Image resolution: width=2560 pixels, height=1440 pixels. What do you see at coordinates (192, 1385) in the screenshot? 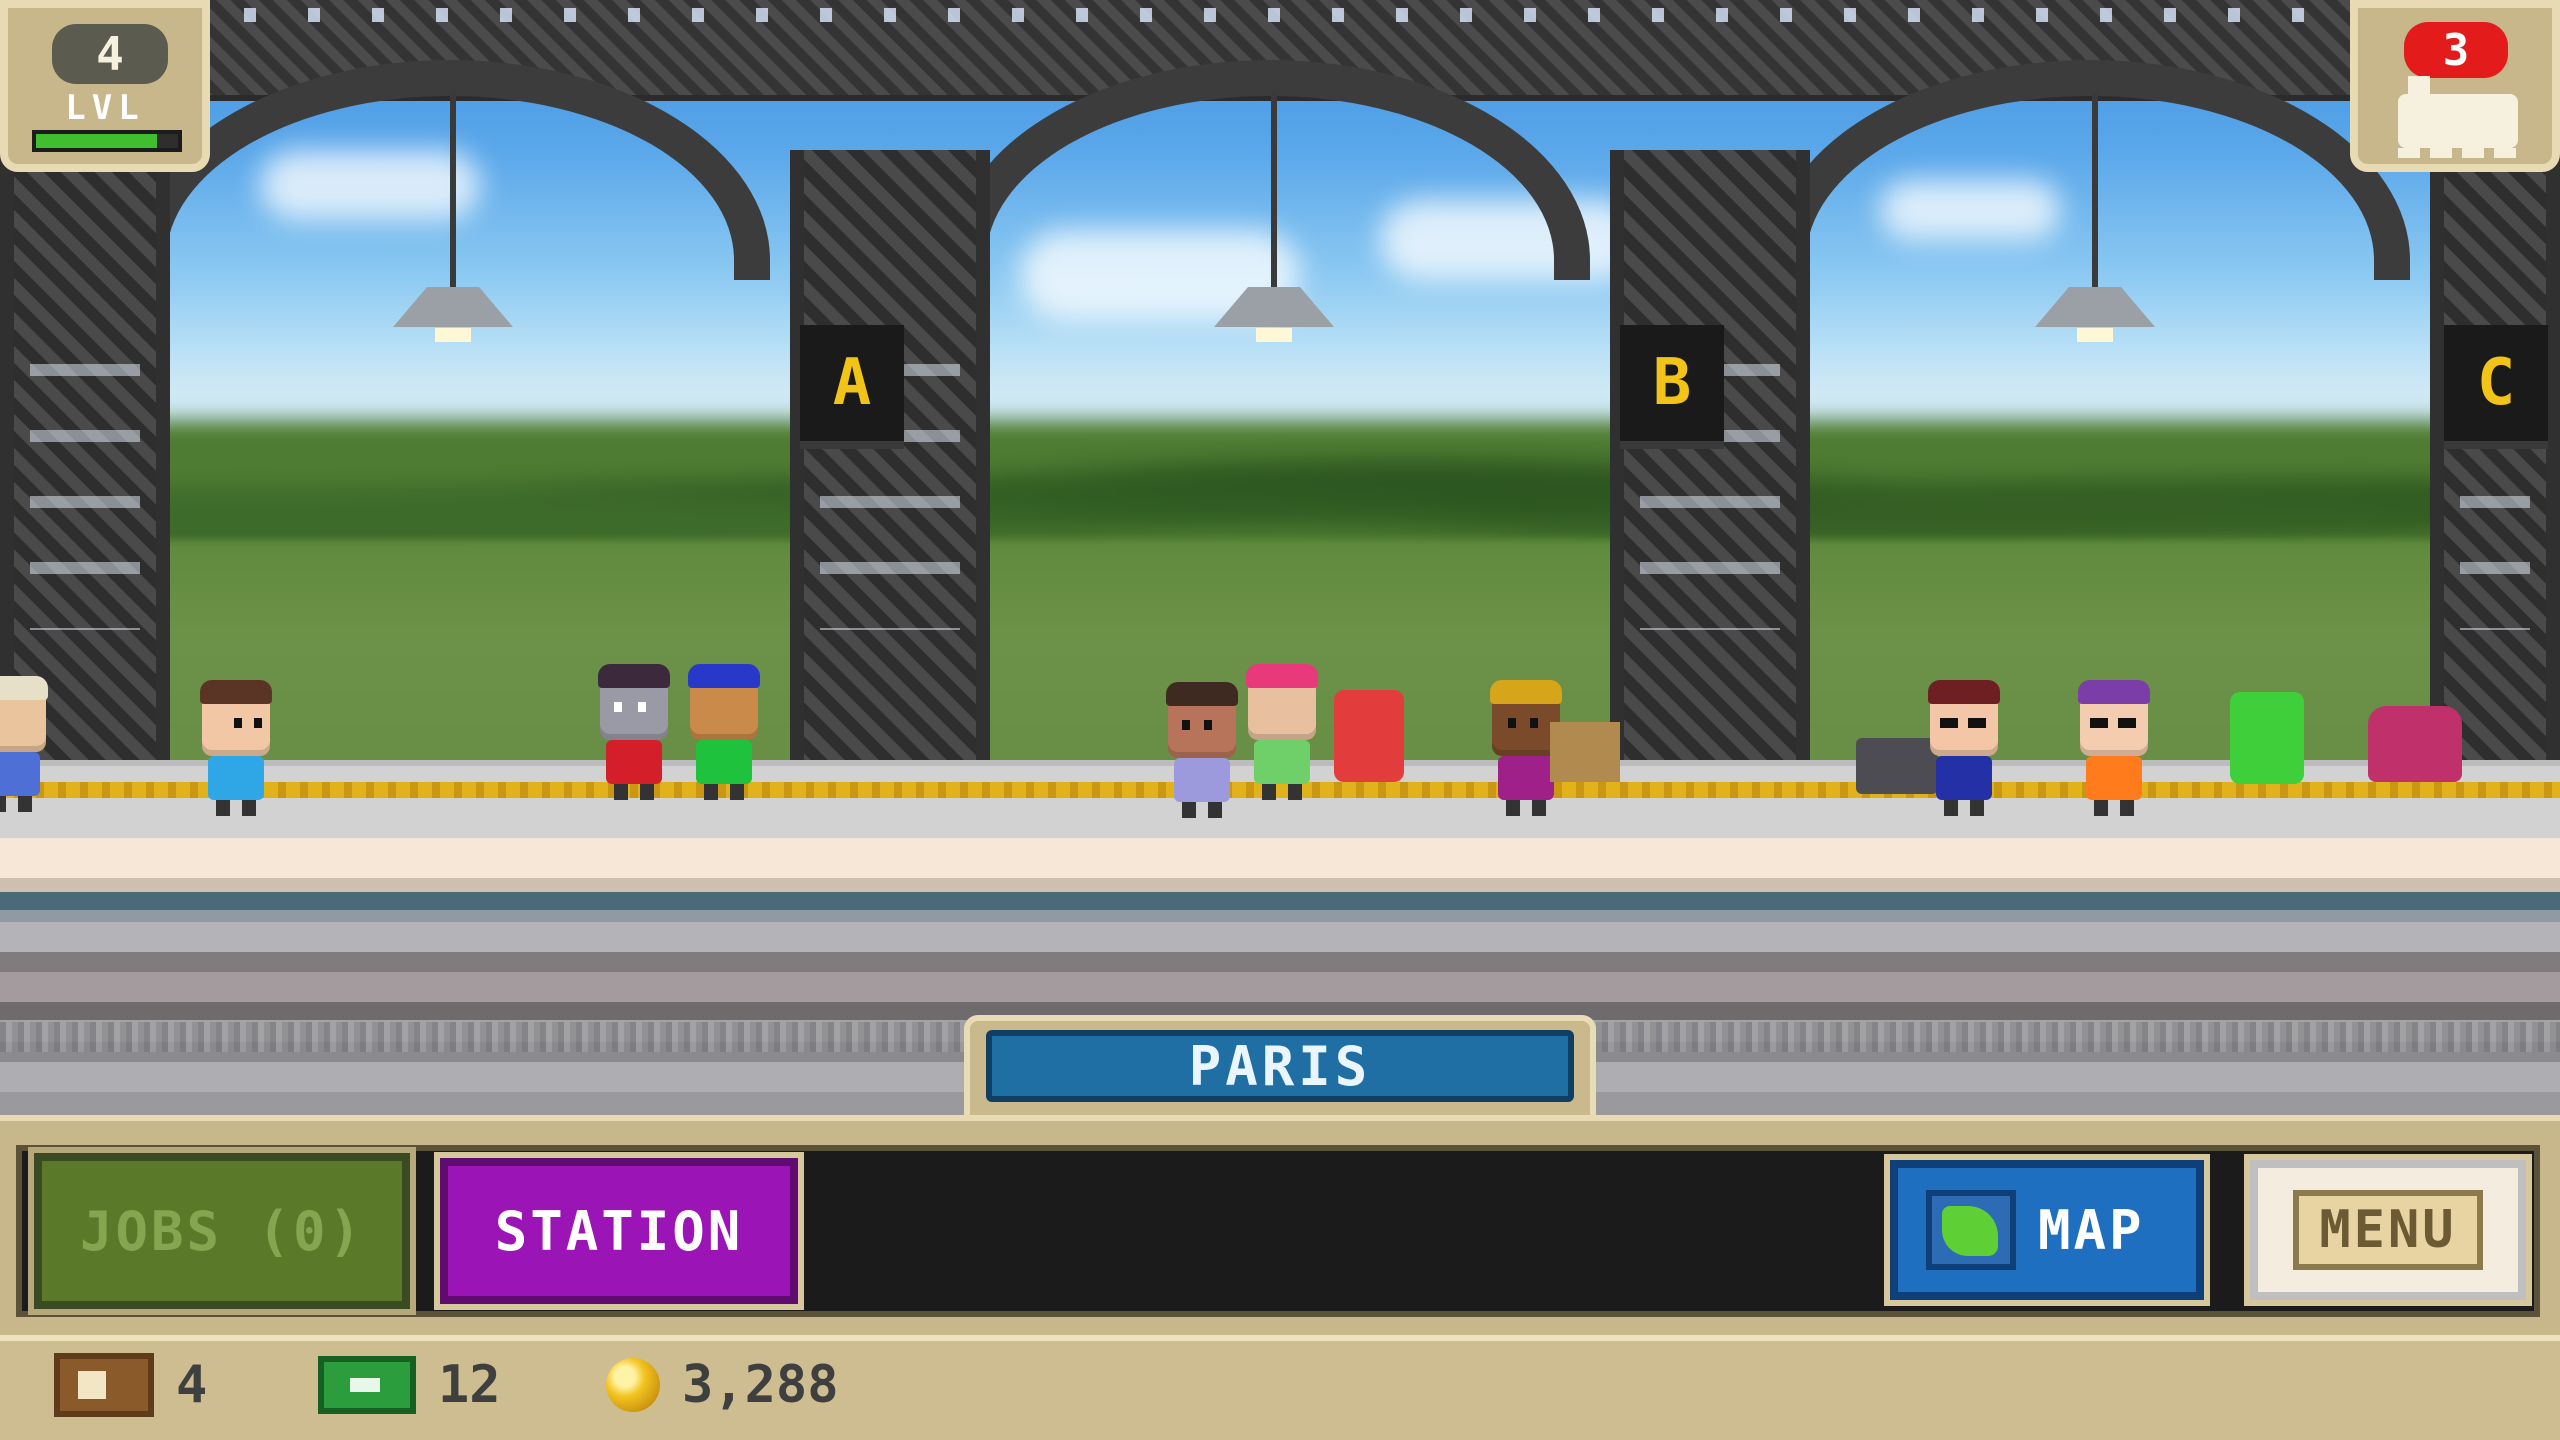
I see `tickets-count: 4` at bounding box center [192, 1385].